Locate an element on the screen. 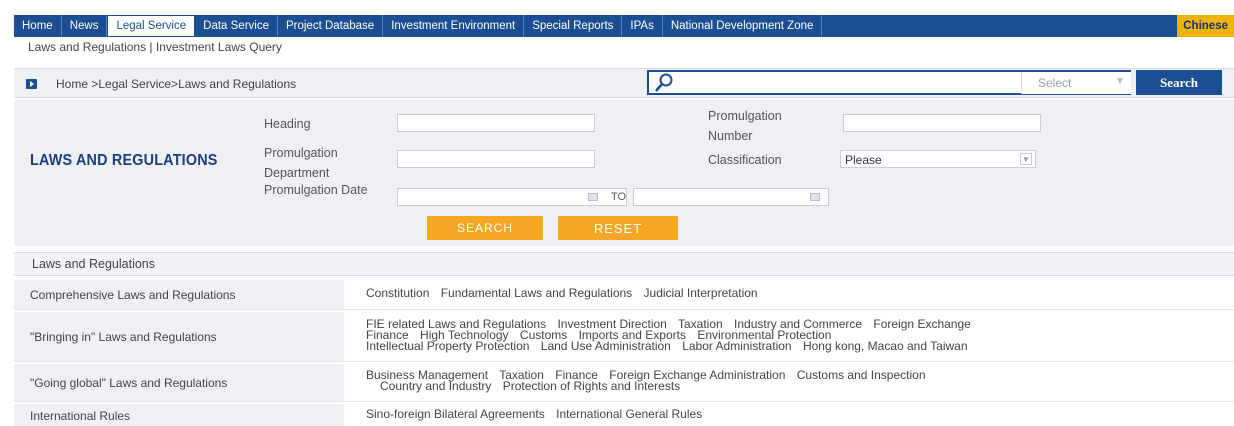  category-label: "Bringing in" Laws and Regulations is located at coordinates (123, 337).